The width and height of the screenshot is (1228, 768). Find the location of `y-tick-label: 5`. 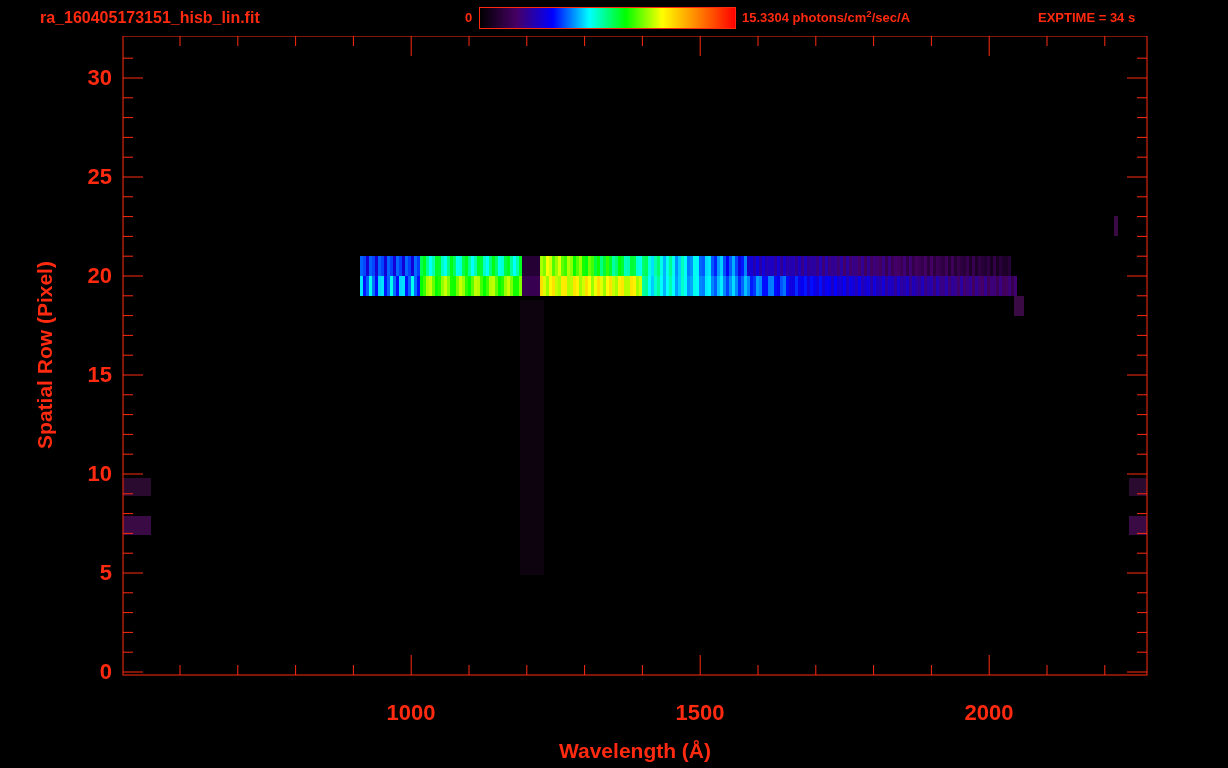

y-tick-label: 5 is located at coordinates (105, 572).